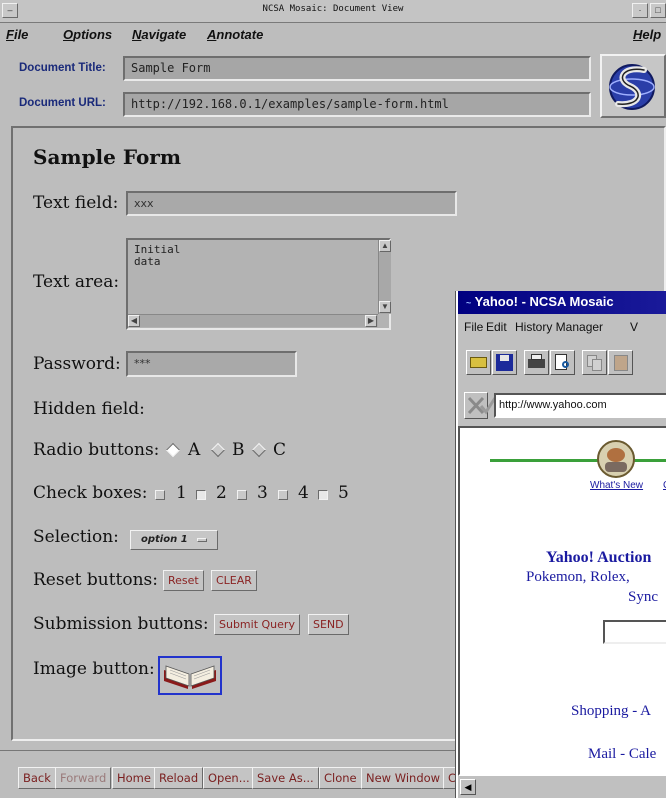 The width and height of the screenshot is (666, 798). What do you see at coordinates (96, 580) in the screenshot?
I see `reset-buttons-label: Reset buttons:` at bounding box center [96, 580].